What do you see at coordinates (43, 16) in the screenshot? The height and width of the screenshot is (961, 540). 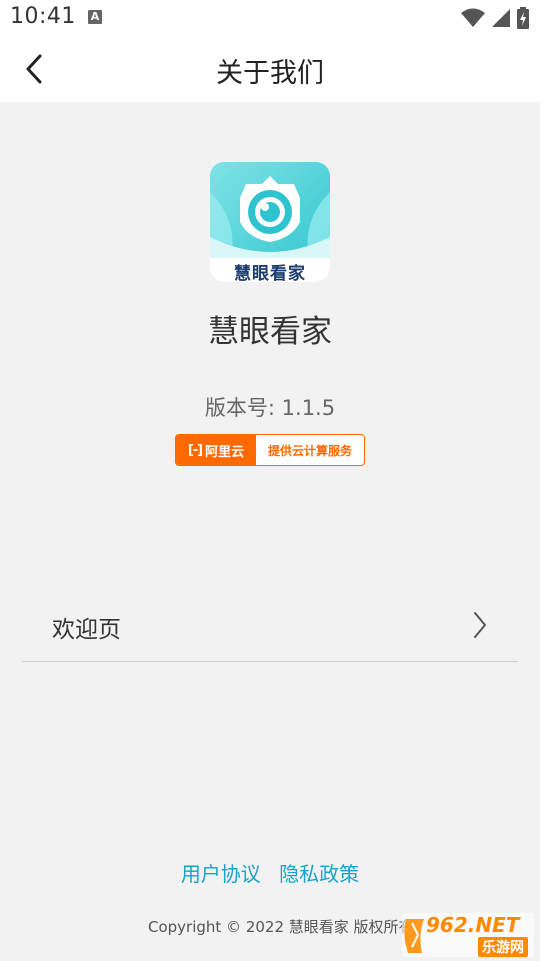 I see `status-time: 10:41` at bounding box center [43, 16].